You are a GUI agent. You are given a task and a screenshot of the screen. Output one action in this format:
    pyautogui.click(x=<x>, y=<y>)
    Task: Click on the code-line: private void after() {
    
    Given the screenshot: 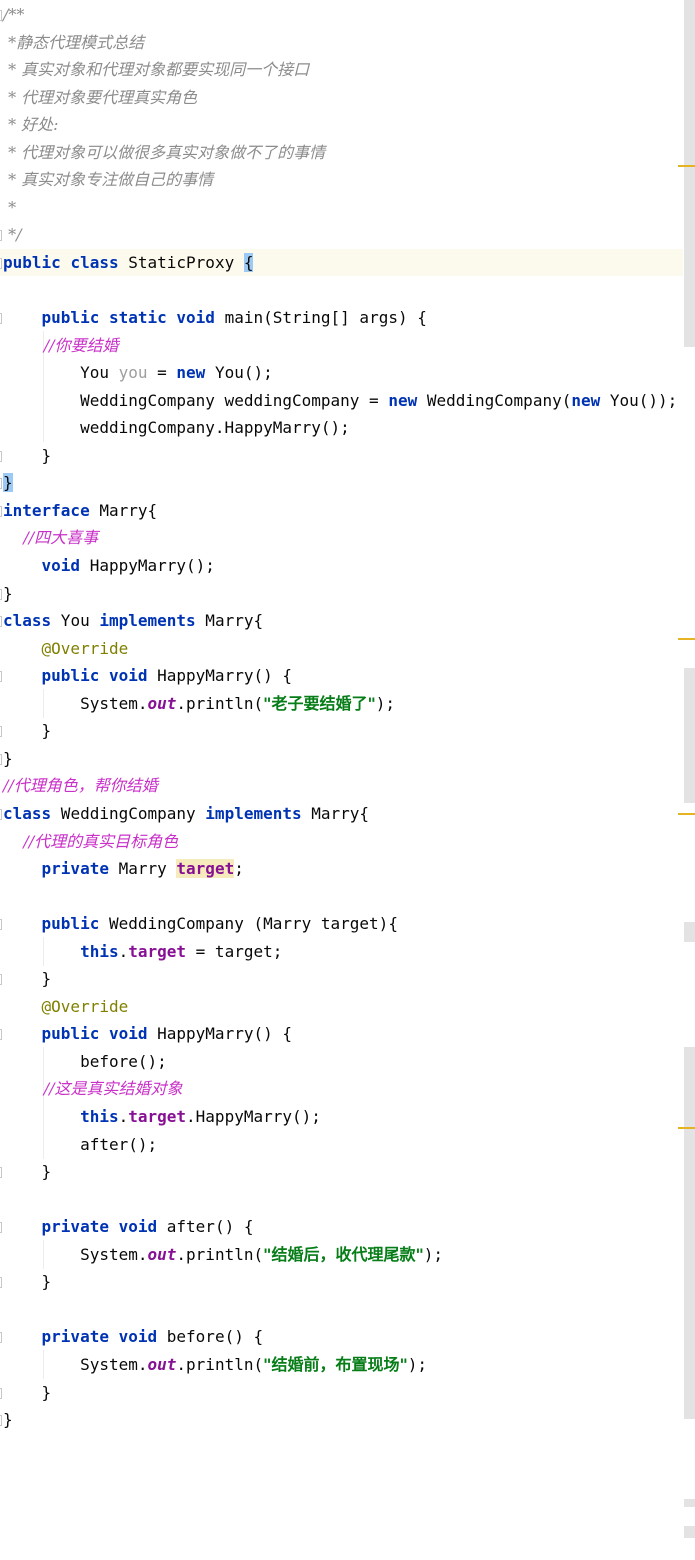 What is the action you would take?
    pyautogui.click(x=341, y=1226)
    